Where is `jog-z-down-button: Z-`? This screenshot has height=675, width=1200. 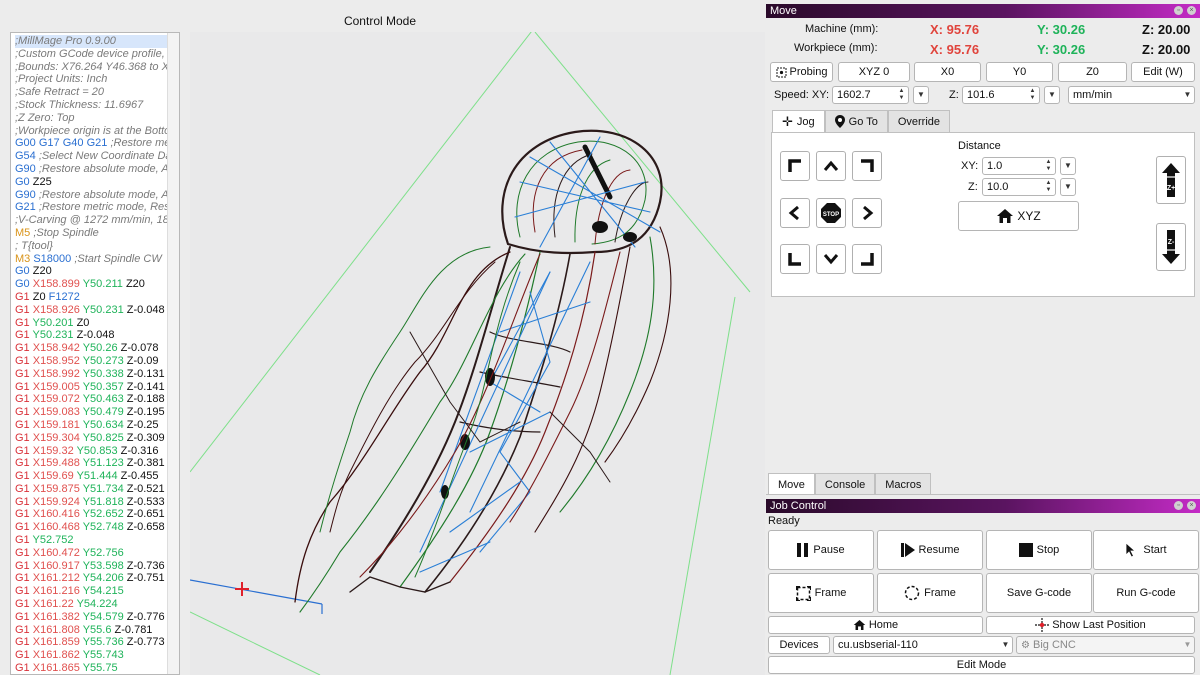 jog-z-down-button: Z- is located at coordinates (1171, 247).